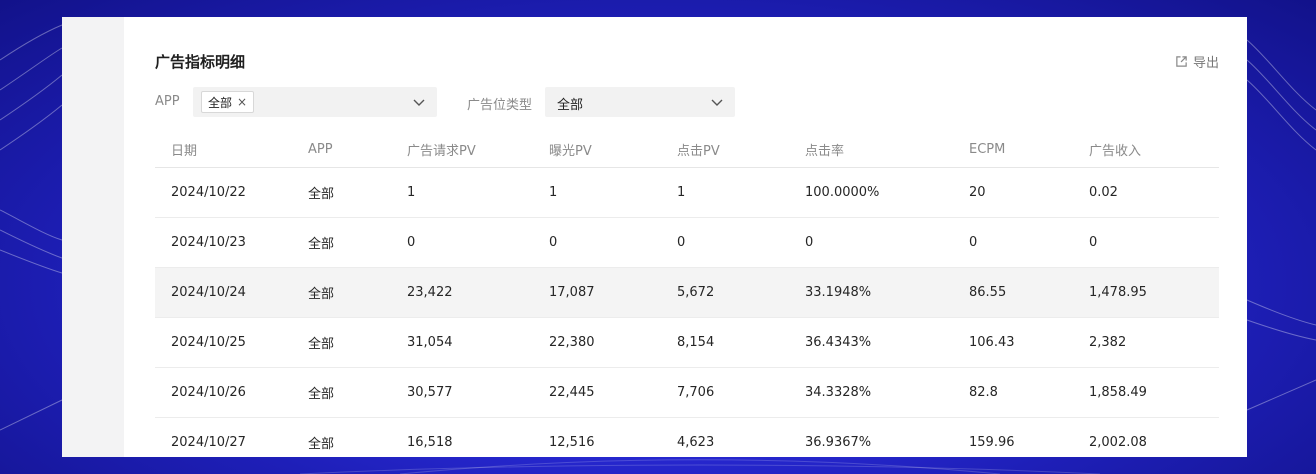 Image resolution: width=1316 pixels, height=474 pixels. Describe the element at coordinates (462, 437) in the screenshot. I see `table-cell: 16,518` at that location.